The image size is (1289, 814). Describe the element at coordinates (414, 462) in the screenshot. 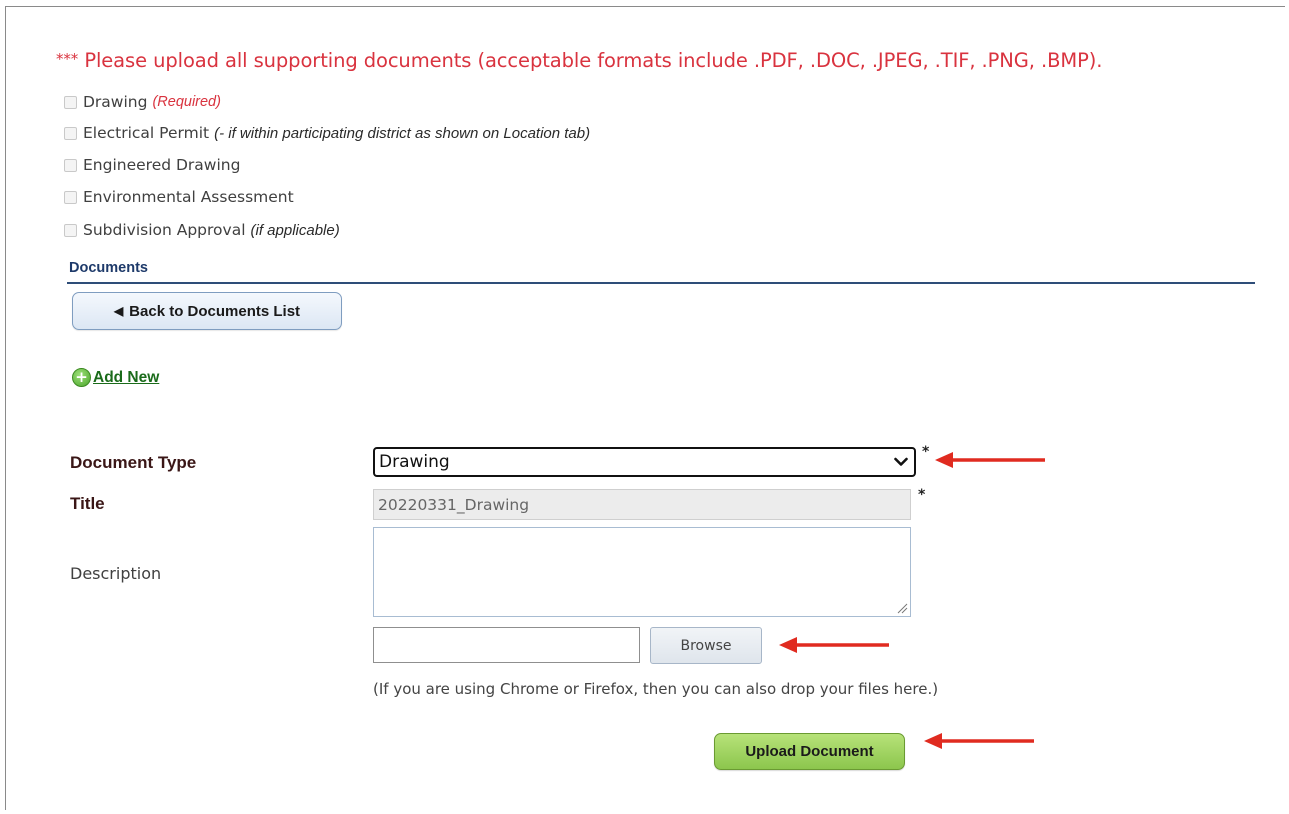

I see `document-type-value: Drawing` at that location.